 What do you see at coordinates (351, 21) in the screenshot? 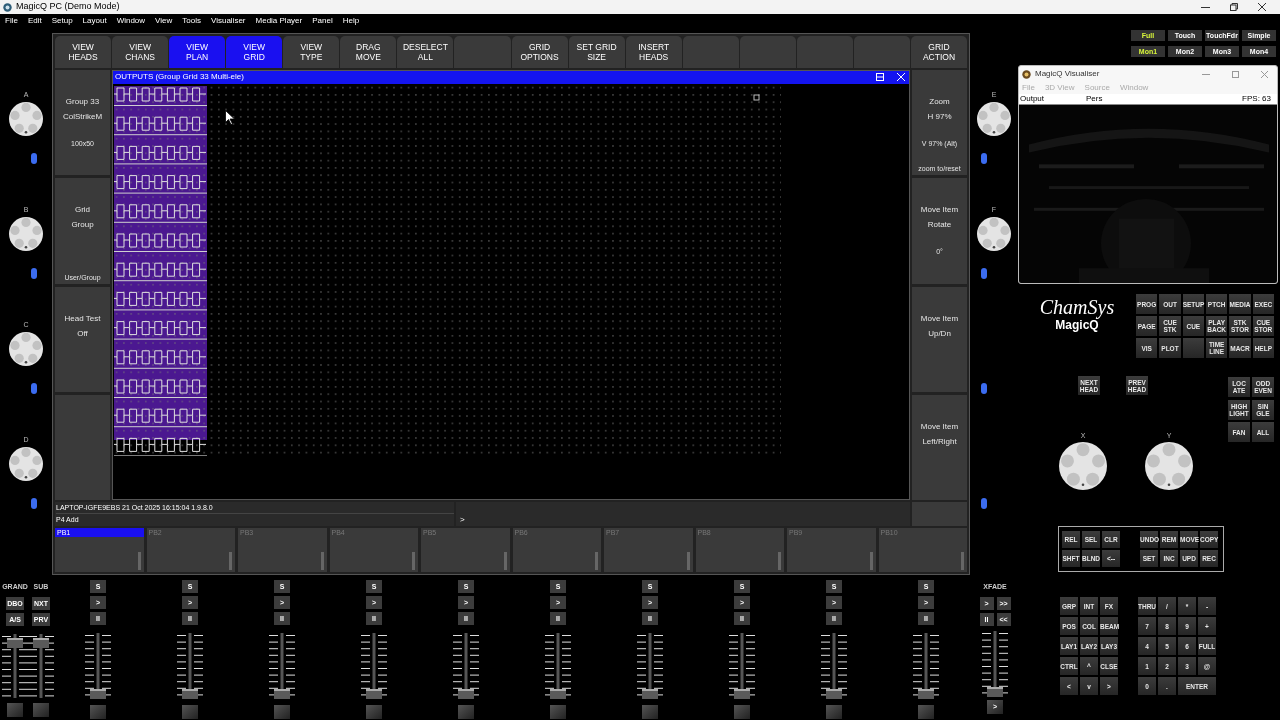
I see `menu-item: Help` at bounding box center [351, 21].